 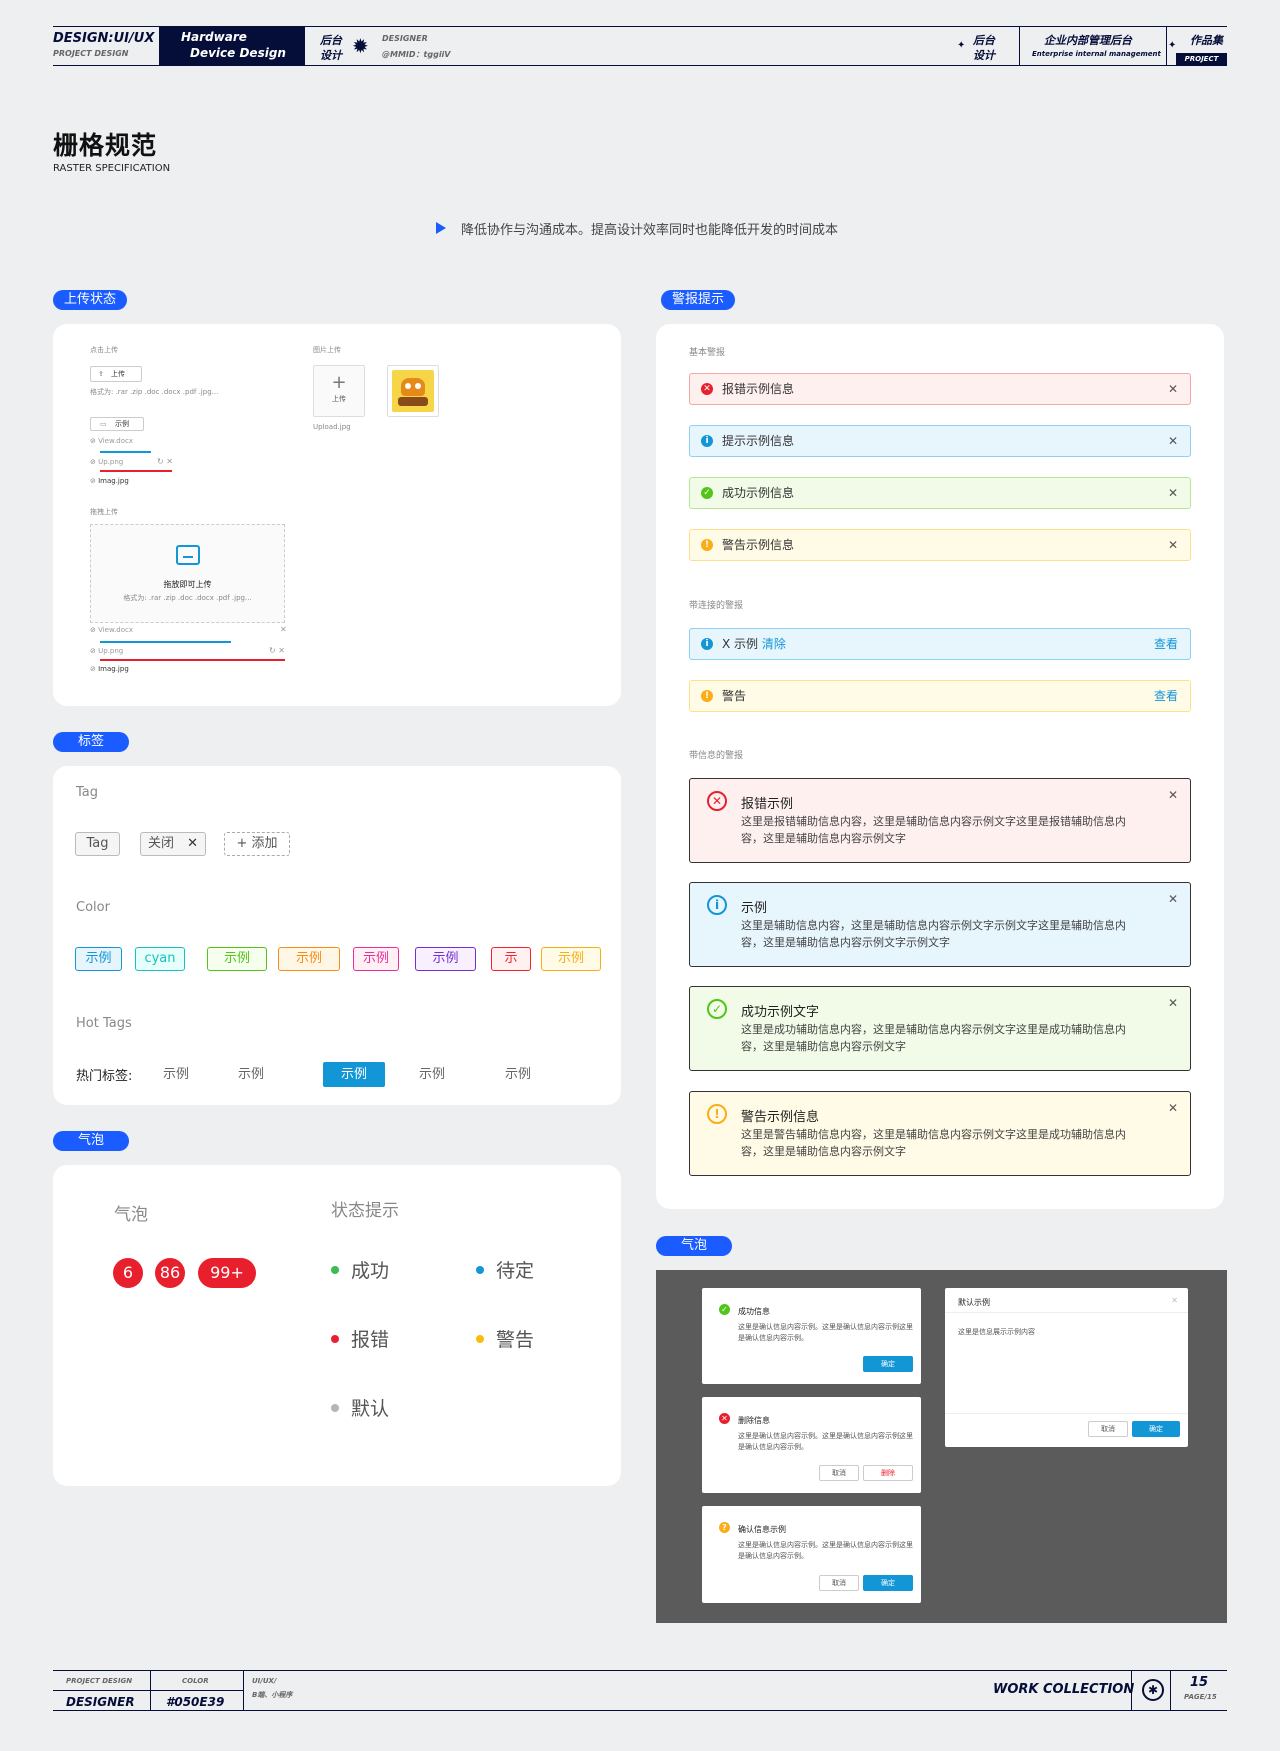 What do you see at coordinates (780, 1117) in the screenshot?
I see `desc-alert-title: 警告示例信息` at bounding box center [780, 1117].